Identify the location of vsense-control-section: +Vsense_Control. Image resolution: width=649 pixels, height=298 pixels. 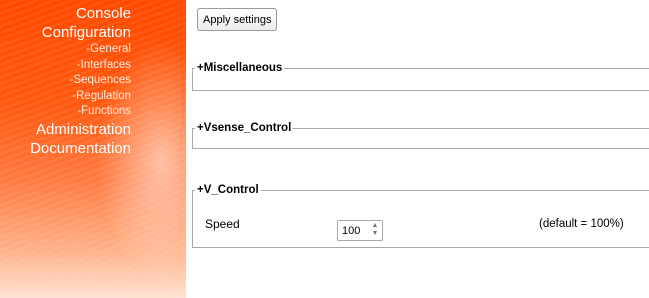
(420, 135).